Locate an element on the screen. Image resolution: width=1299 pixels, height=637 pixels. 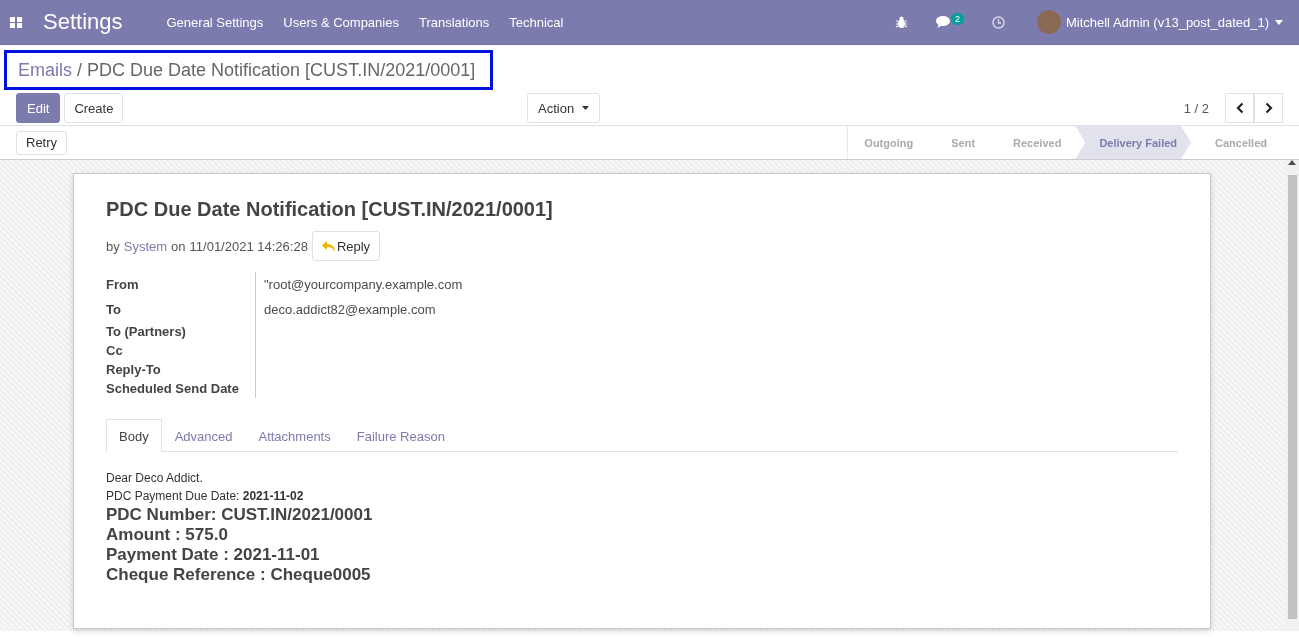
field-label: To (Partners) is located at coordinates (181, 331).